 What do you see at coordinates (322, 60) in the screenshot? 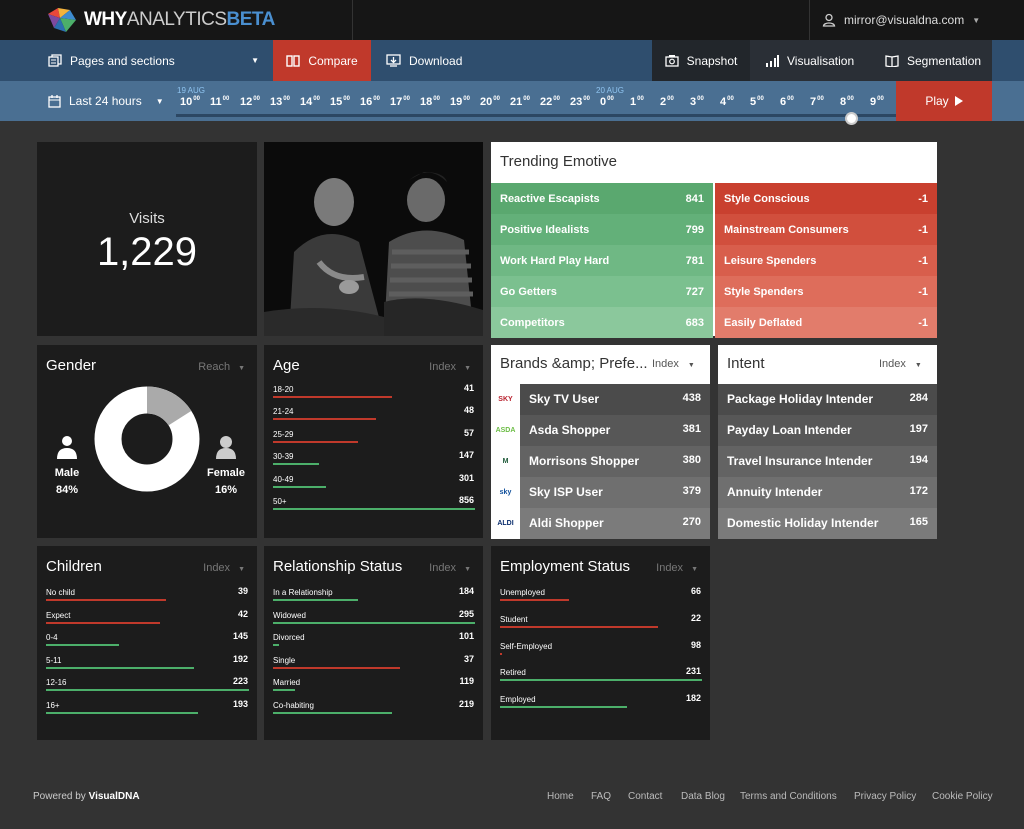
I see `compare-button: Compare` at bounding box center [322, 60].